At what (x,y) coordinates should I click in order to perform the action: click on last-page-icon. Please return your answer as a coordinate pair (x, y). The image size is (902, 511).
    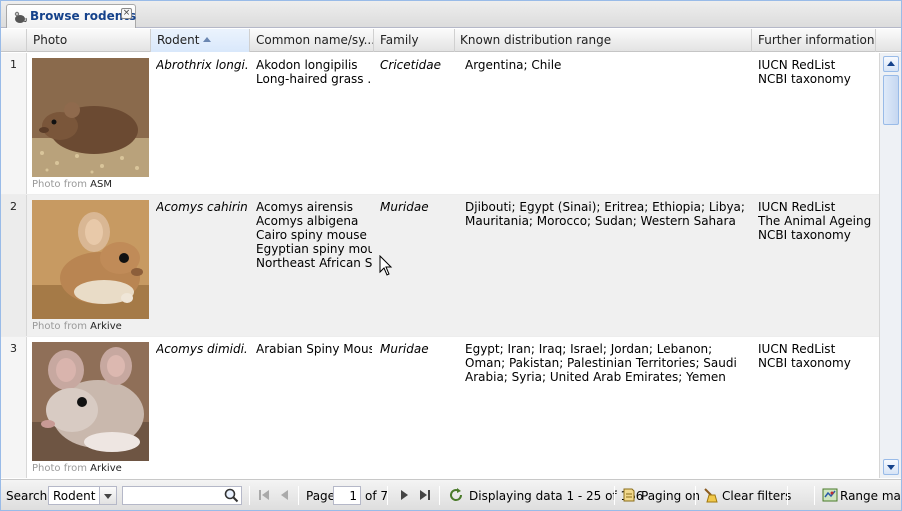
    Looking at the image, I should click on (425, 495).